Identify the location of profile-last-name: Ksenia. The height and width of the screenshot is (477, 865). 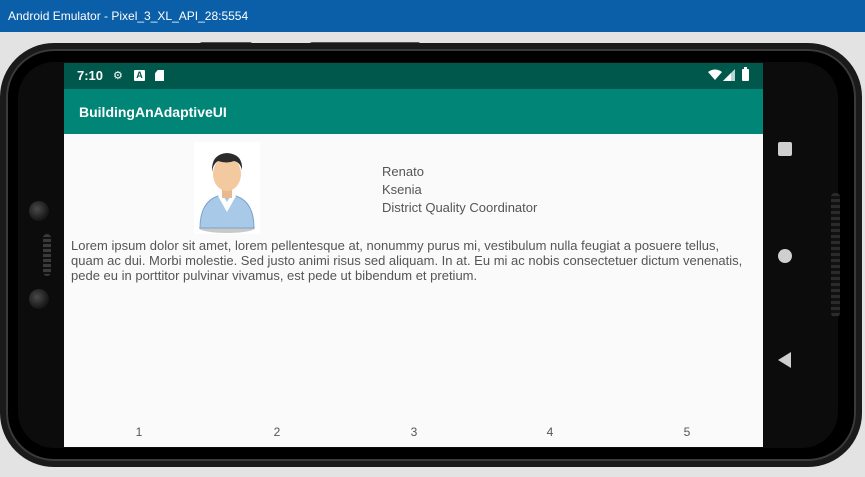
(402, 189).